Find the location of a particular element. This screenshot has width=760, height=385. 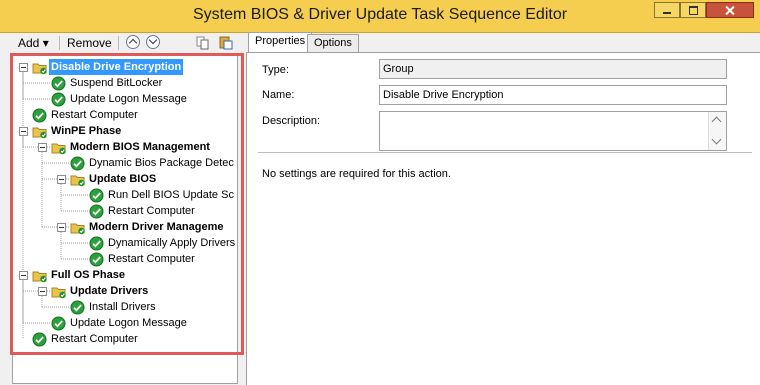

tree-item-label: Modern Driver Manageme is located at coordinates (156, 227).